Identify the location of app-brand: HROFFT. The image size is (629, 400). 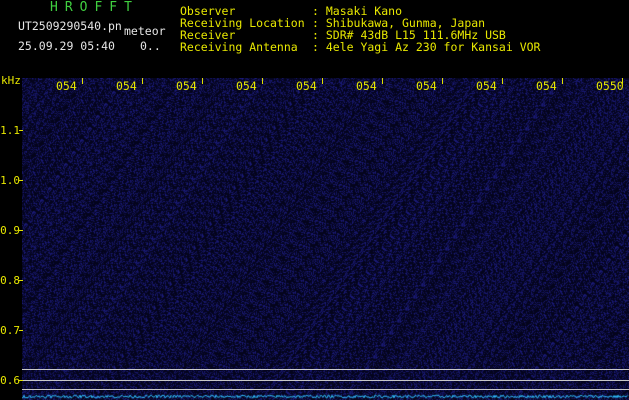
(94, 7).